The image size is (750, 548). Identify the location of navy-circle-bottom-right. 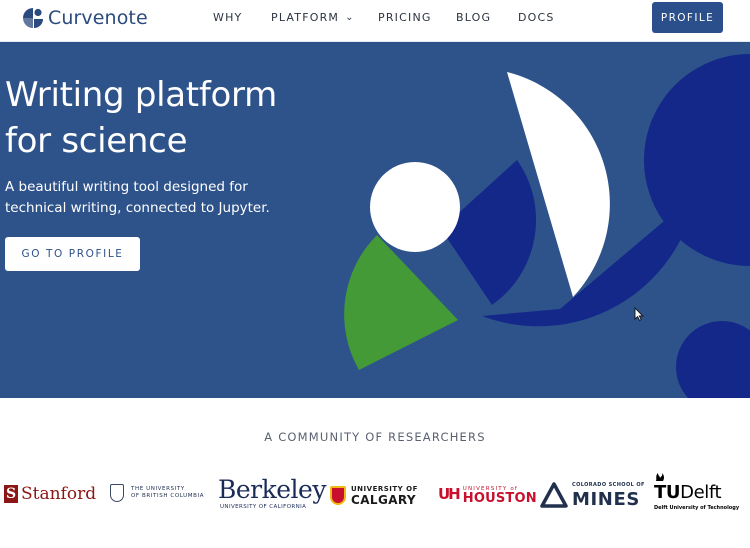
(713, 359).